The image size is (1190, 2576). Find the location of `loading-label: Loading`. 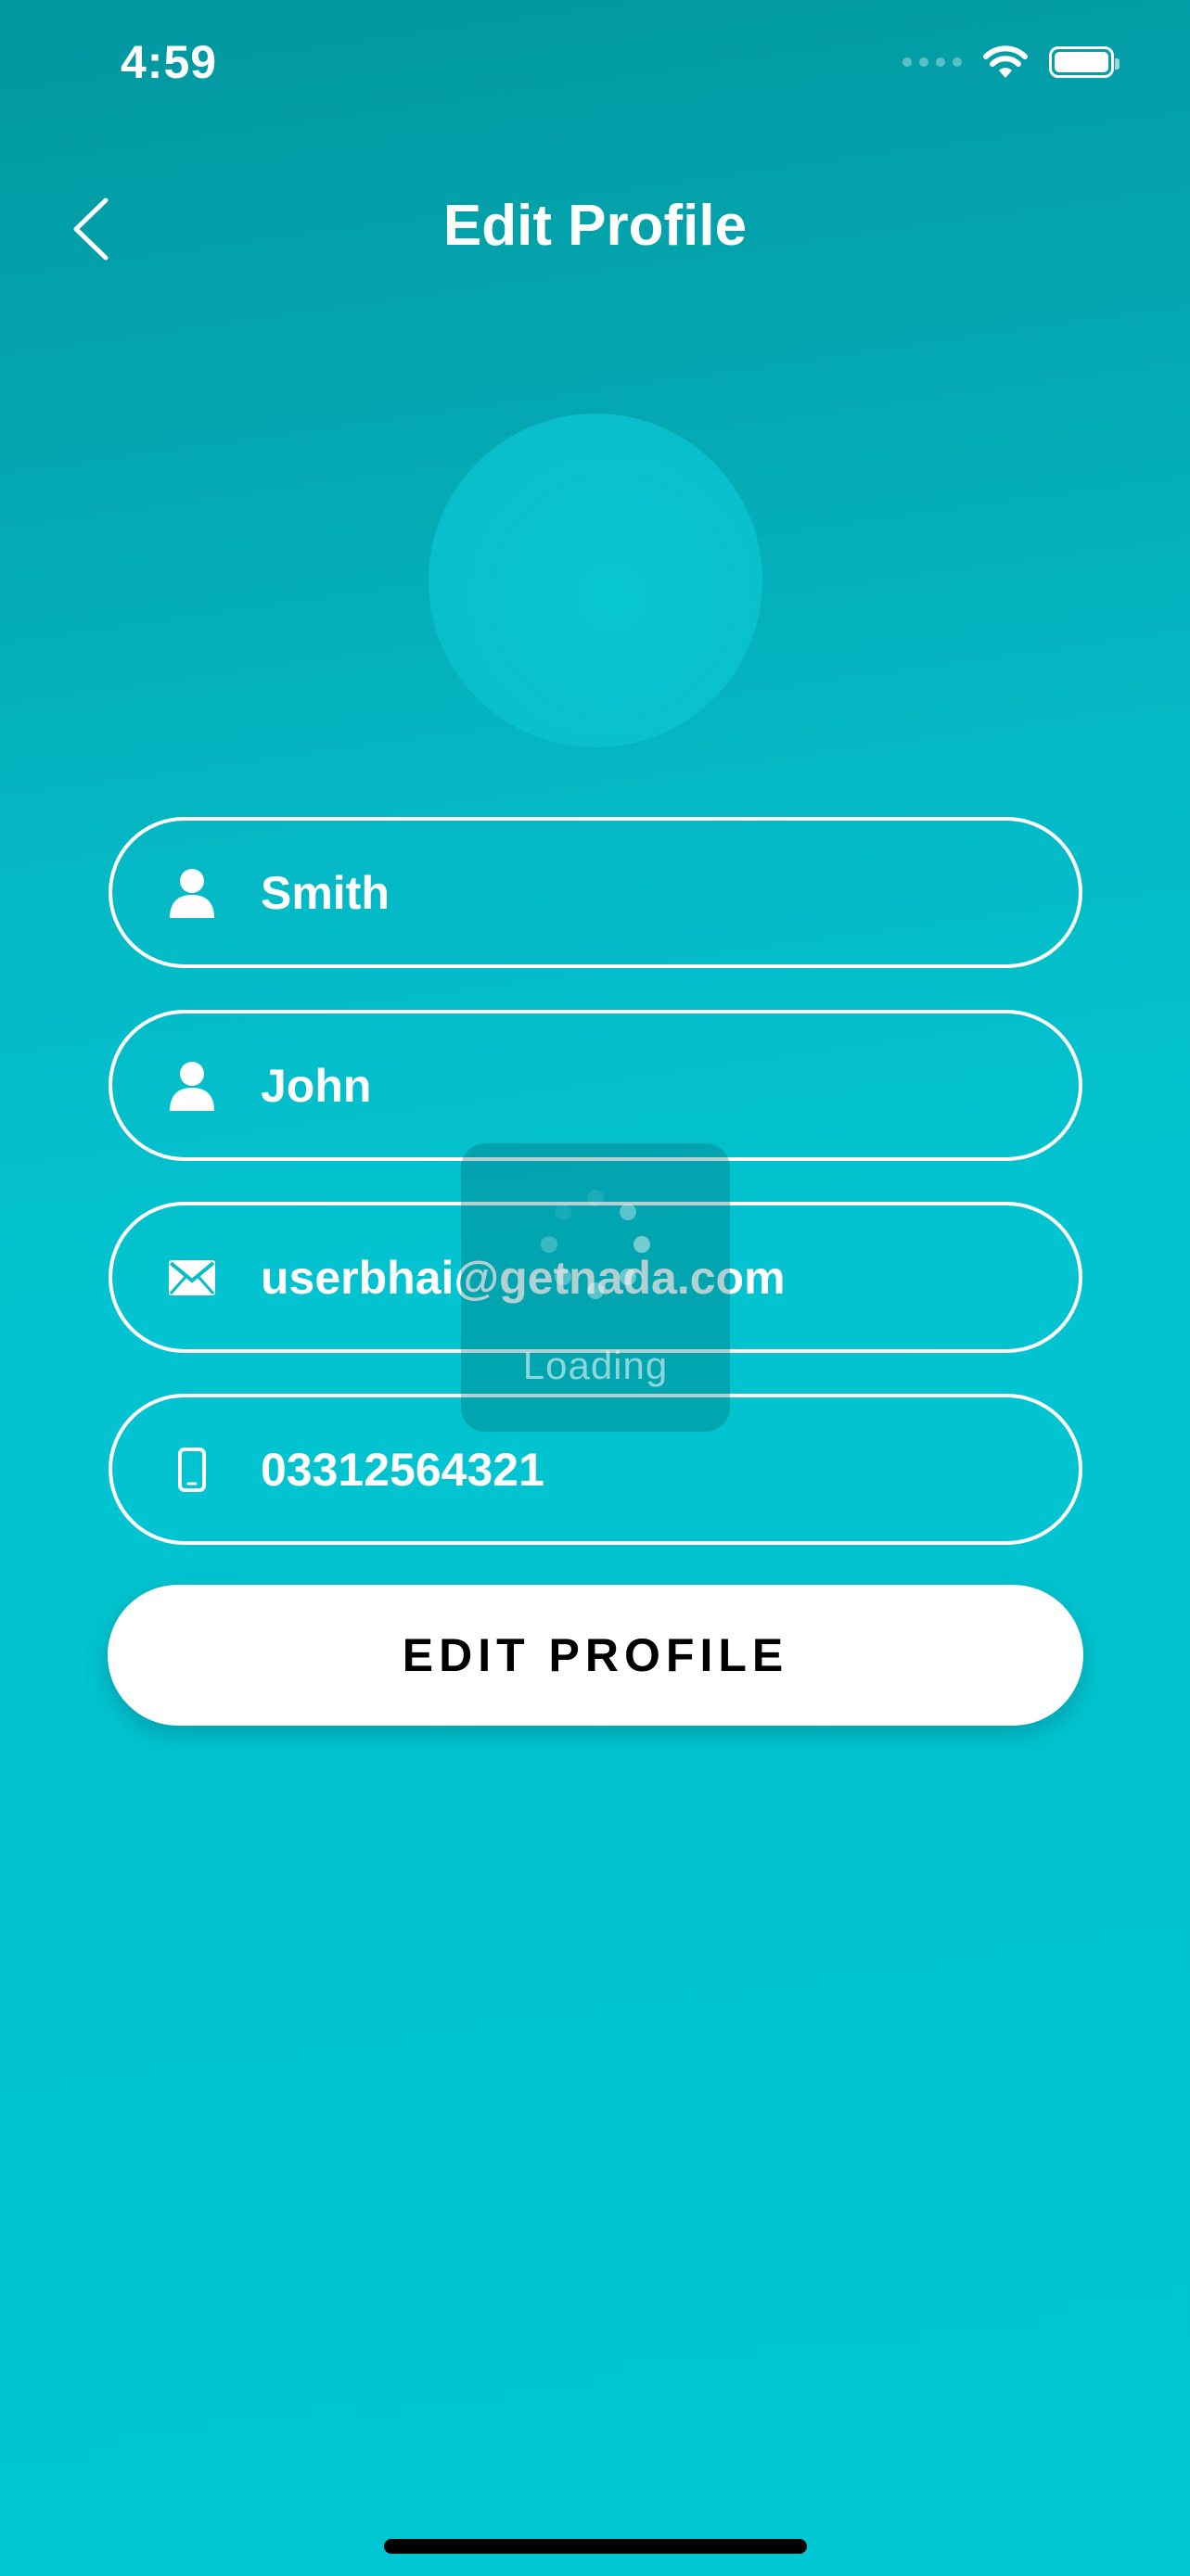

loading-label: Loading is located at coordinates (595, 1365).